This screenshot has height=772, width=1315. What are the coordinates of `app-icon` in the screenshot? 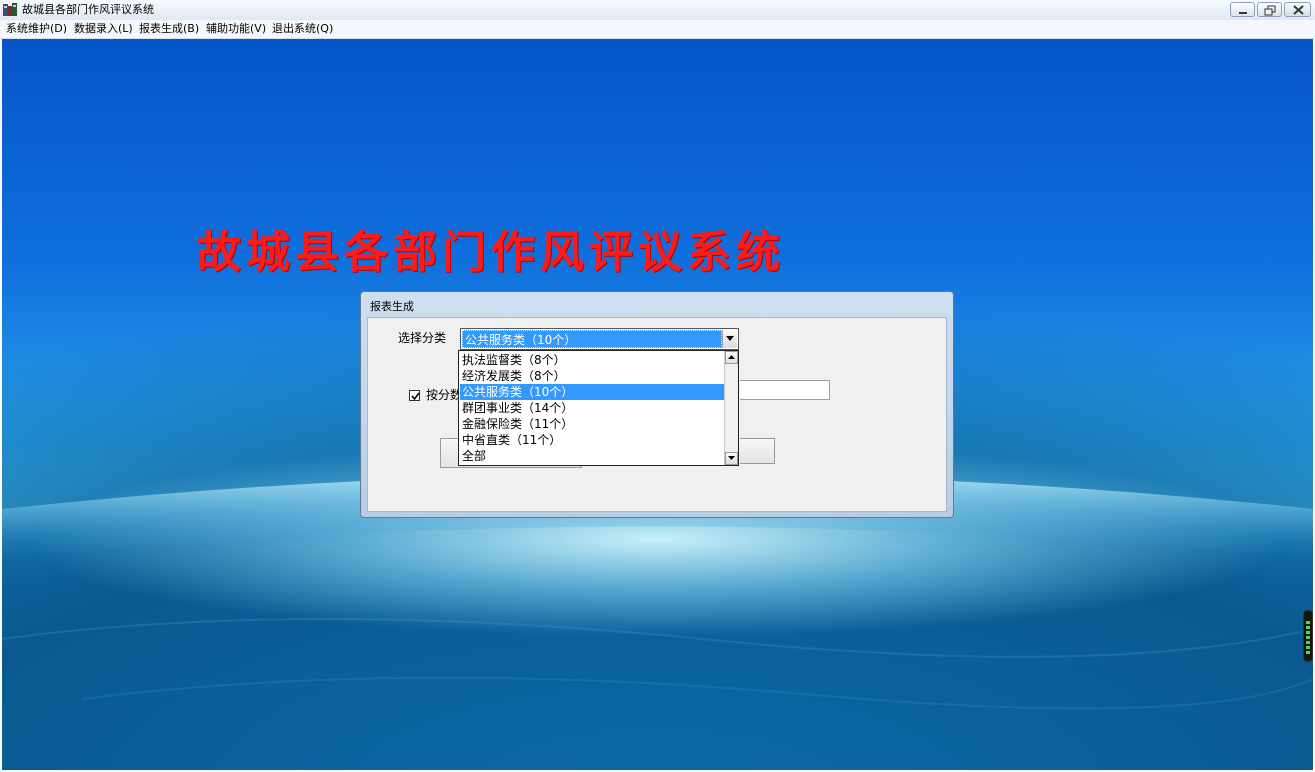 It's located at (10, 9).